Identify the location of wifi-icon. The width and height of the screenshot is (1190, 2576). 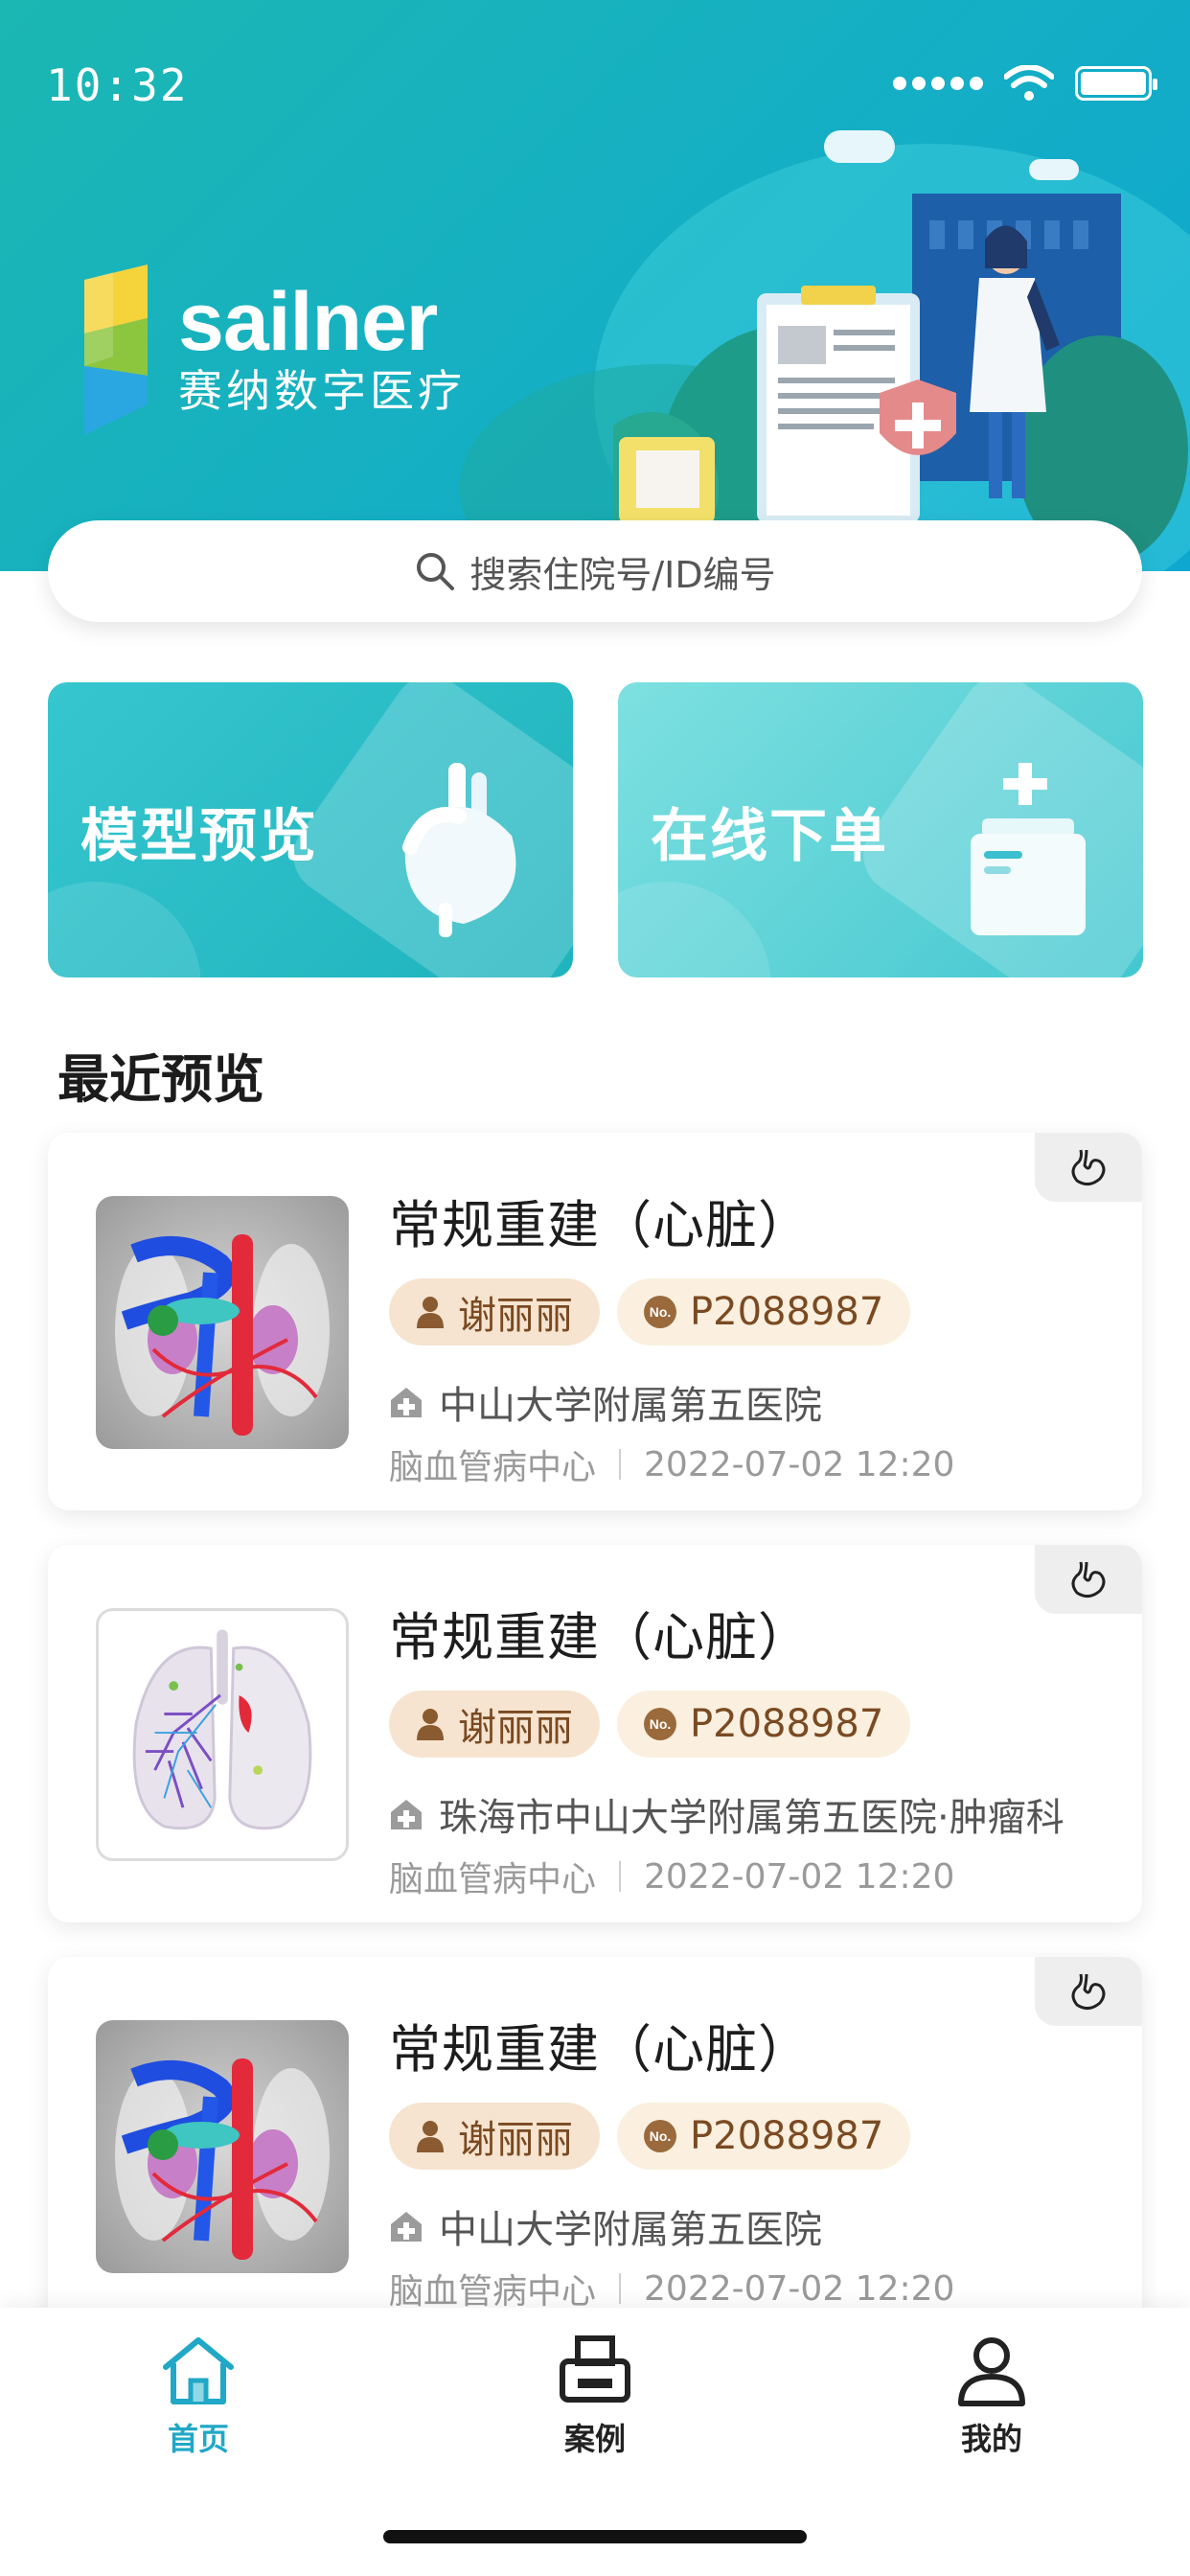
(1029, 83).